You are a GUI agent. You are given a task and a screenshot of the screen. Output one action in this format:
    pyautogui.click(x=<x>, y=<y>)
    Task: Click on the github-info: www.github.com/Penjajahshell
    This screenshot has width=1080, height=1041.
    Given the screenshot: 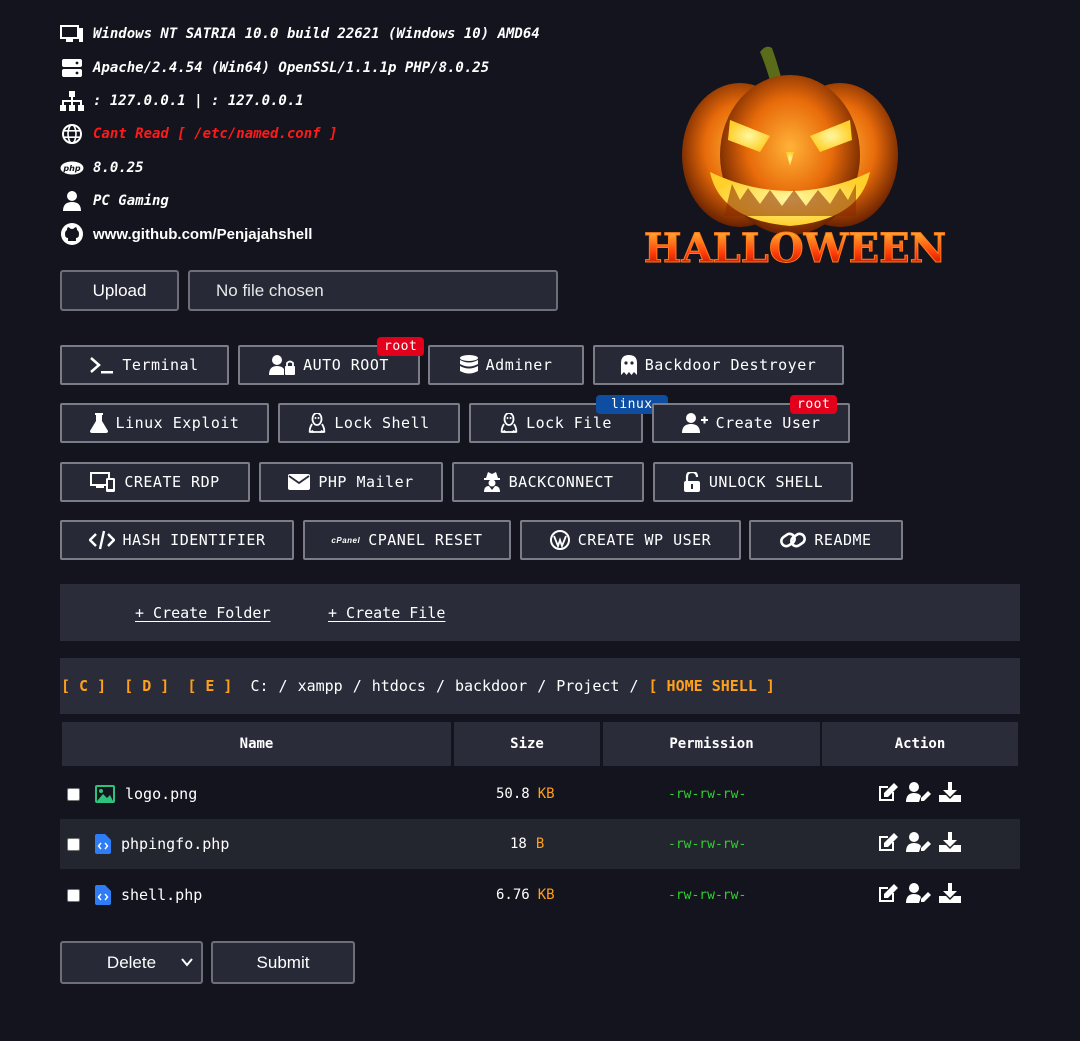 What is the action you would take?
    pyautogui.click(x=186, y=234)
    